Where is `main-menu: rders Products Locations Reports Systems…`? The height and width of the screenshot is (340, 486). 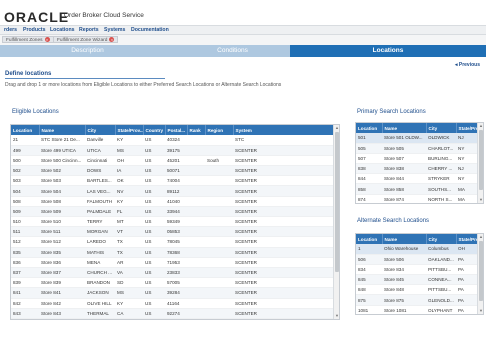
main-menu: rders Products Locations Reports Systems… is located at coordinates (243, 30).